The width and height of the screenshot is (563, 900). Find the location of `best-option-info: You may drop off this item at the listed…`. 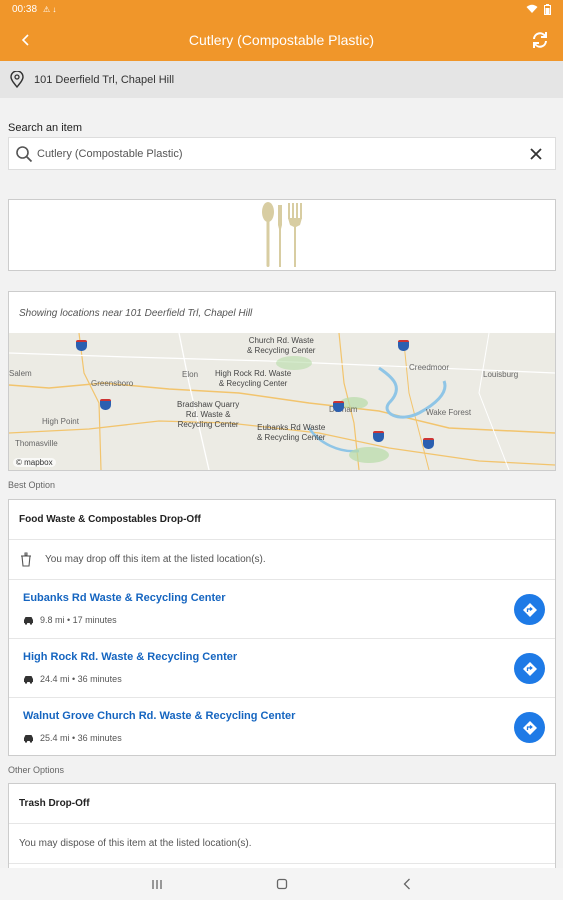

best-option-info: You may drop off this item at the listed… is located at coordinates (282, 560).